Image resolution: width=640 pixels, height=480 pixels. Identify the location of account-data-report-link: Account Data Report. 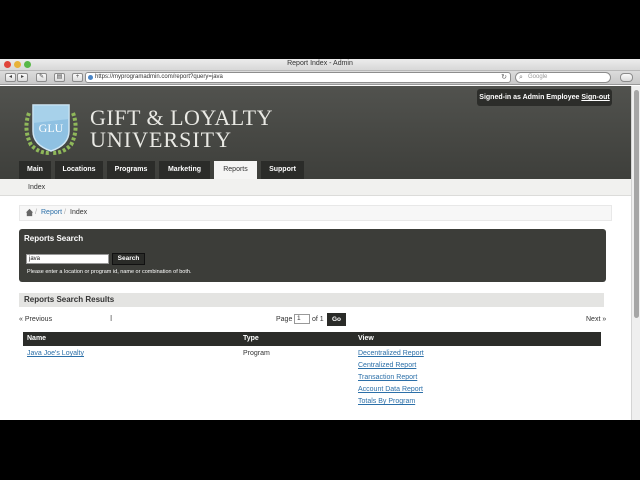
(390, 389).